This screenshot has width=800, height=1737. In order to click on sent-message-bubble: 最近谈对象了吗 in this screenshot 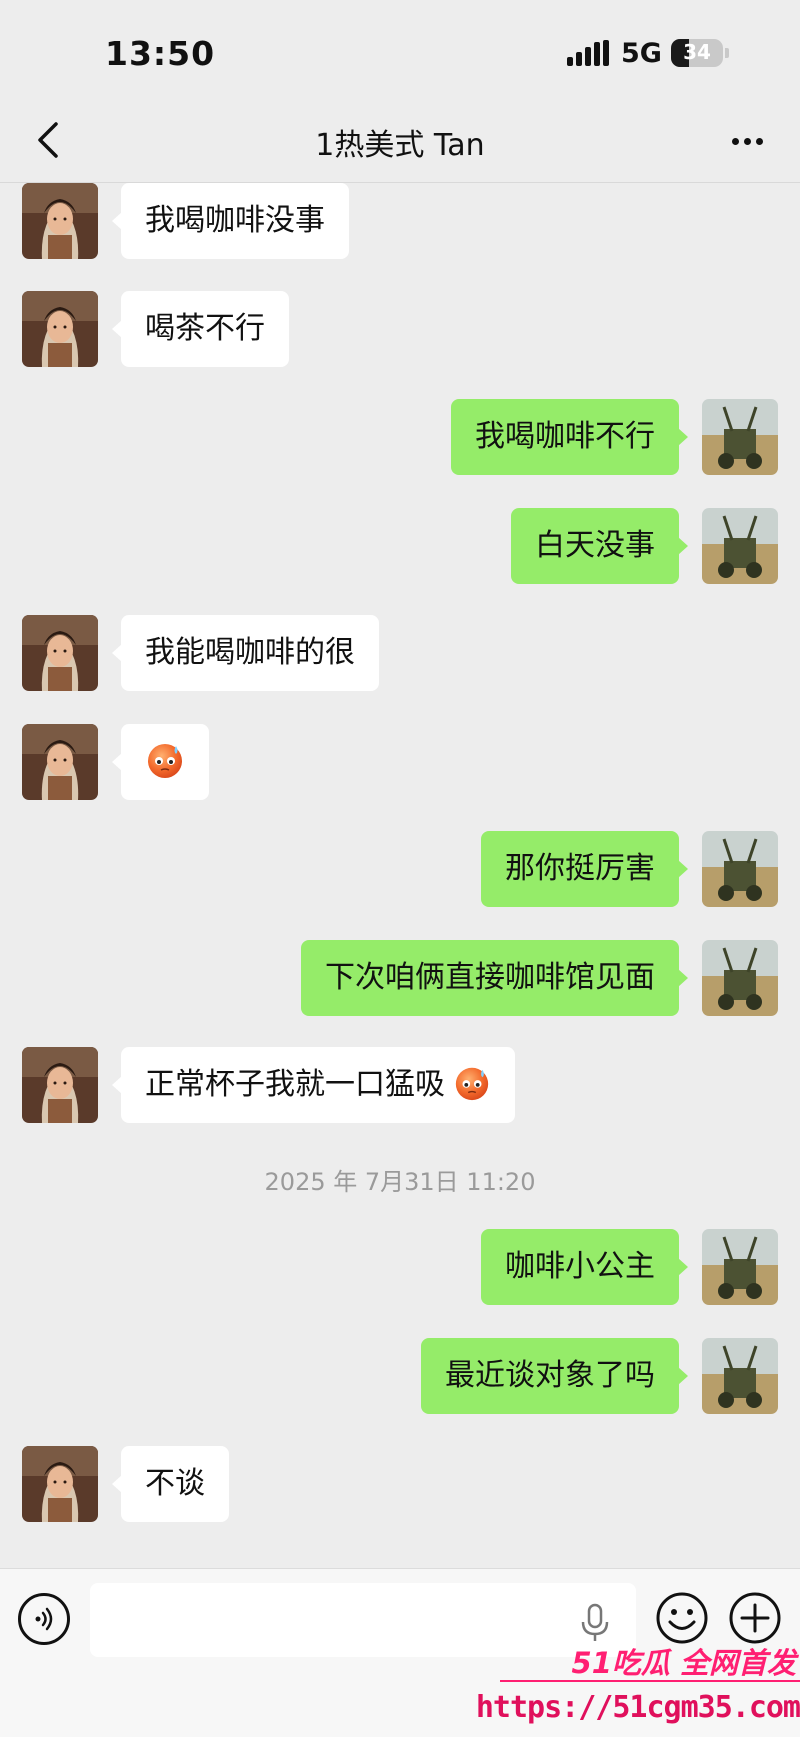, I will do `click(554, 1376)`.